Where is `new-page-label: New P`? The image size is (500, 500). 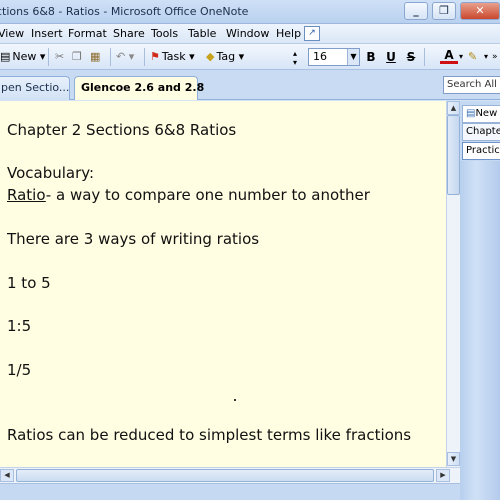
new-page-label: New P is located at coordinates (487, 113).